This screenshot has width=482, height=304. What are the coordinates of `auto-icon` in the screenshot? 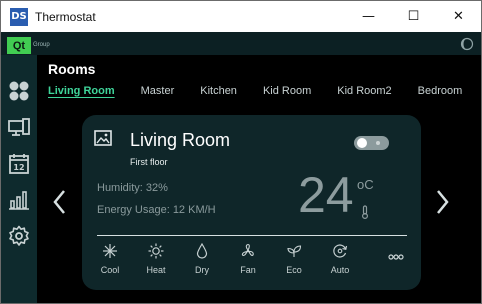 It's located at (340, 251).